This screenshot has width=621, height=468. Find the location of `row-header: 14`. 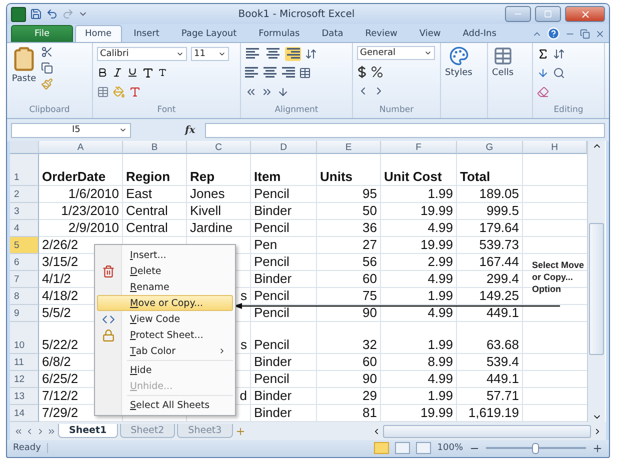

row-header: 14 is located at coordinates (24, 413).